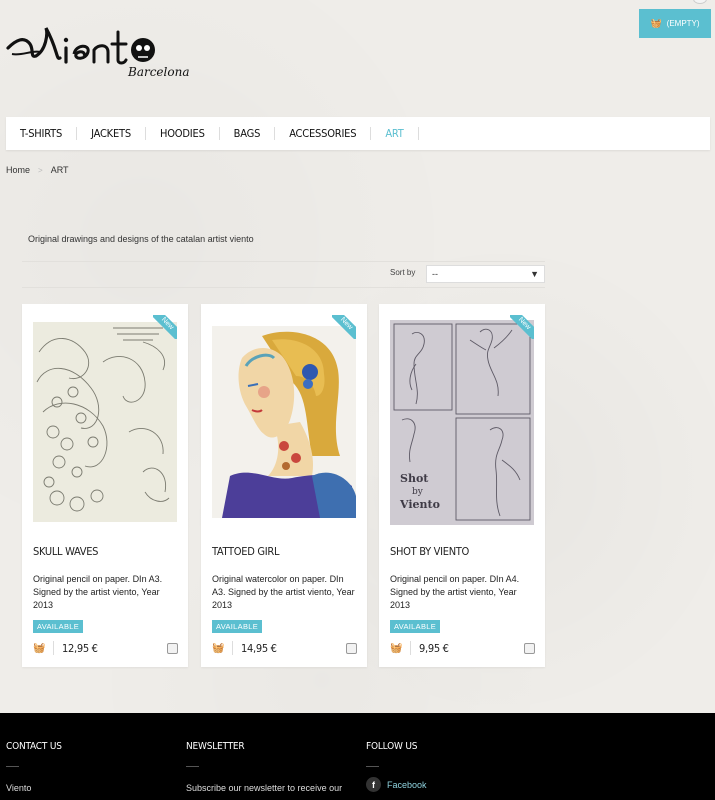 Image resolution: width=715 pixels, height=800 pixels. Describe the element at coordinates (419, 504) in the screenshot. I see `svg-text: Viento` at that location.